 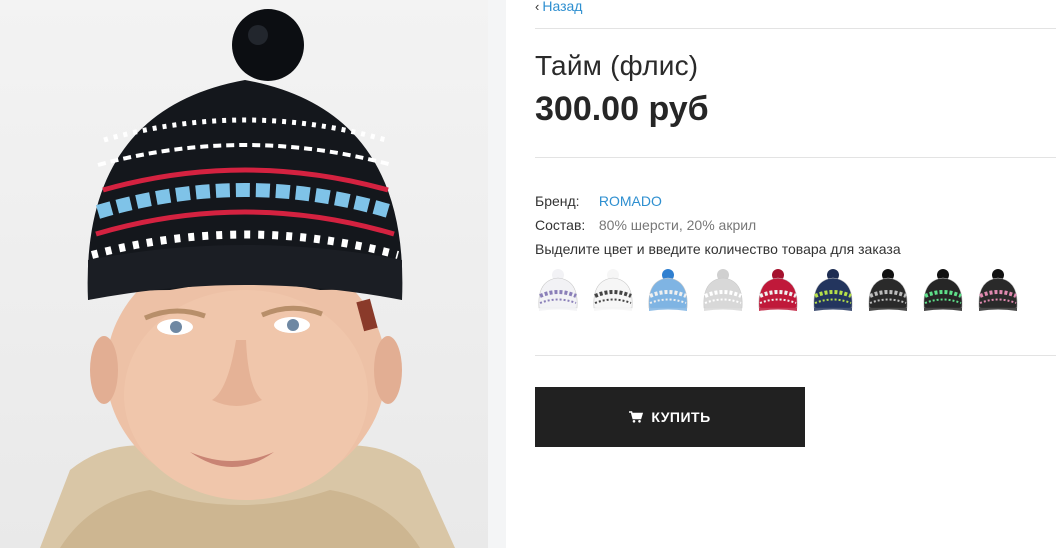 What do you see at coordinates (622, 109) in the screenshot?
I see `product-price: 300.00 руб` at bounding box center [622, 109].